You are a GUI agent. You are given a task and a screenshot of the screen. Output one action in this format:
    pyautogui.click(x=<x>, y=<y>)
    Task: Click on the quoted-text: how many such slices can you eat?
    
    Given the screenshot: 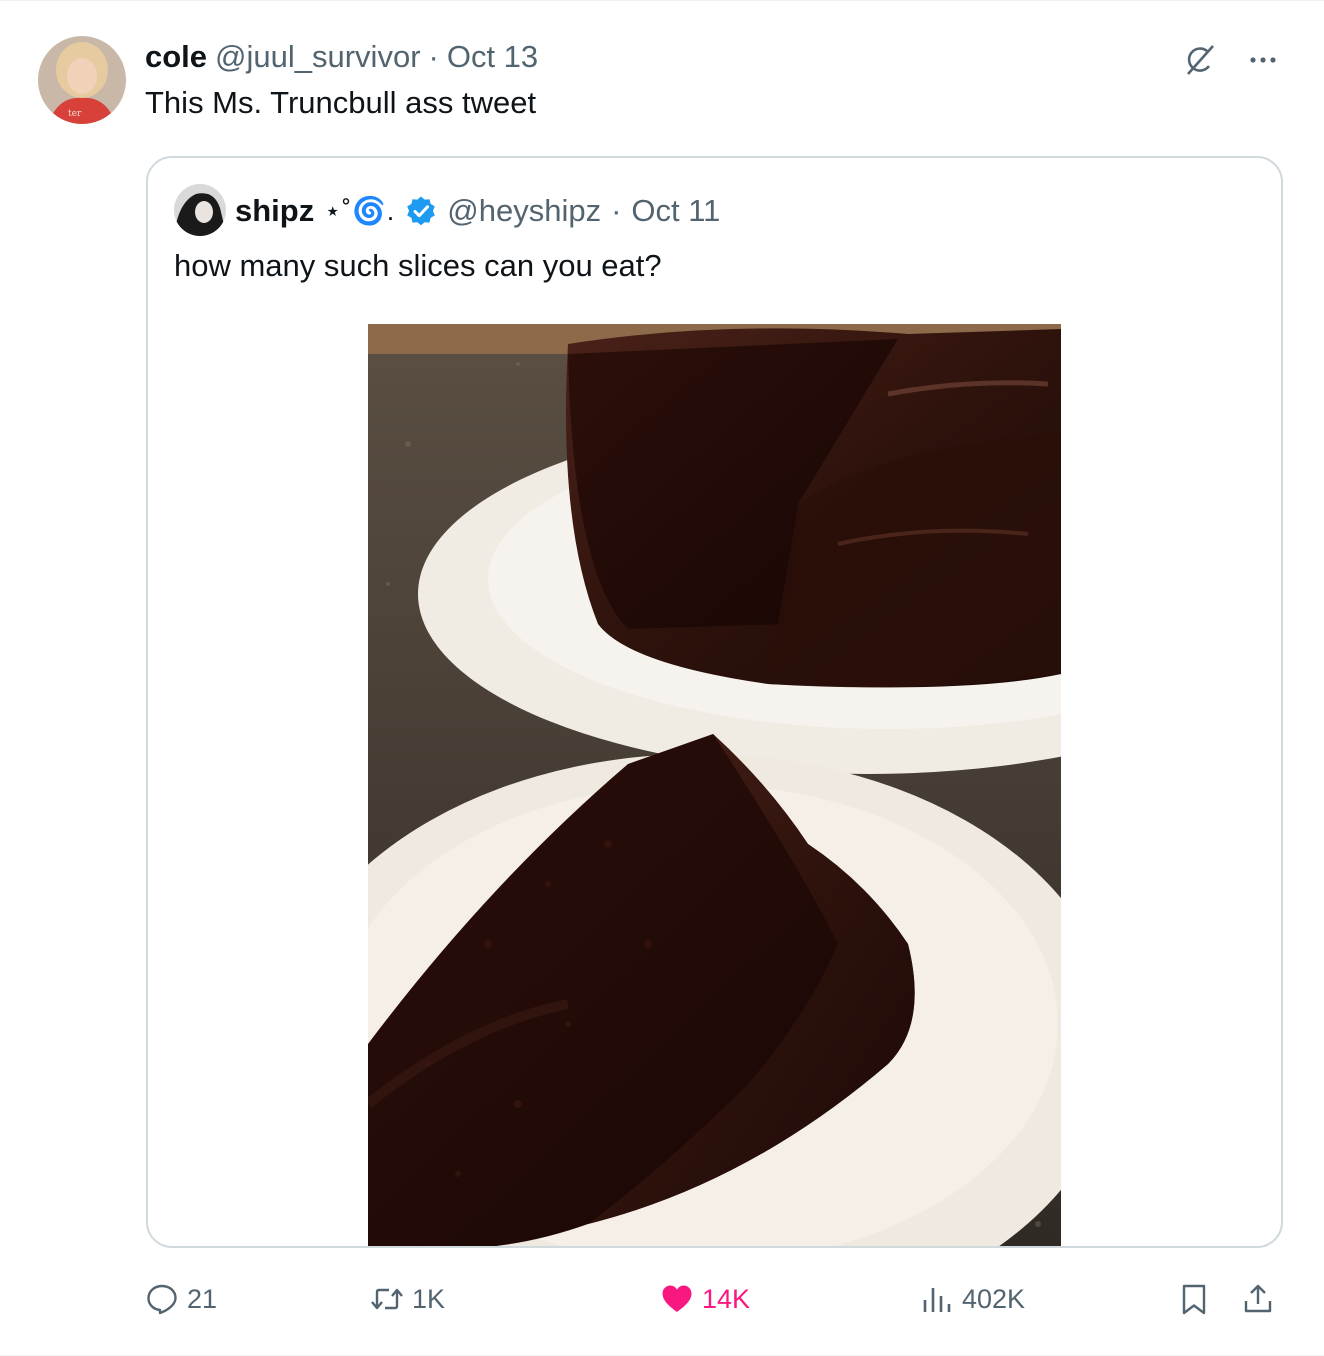 What is the action you would take?
    pyautogui.click(x=418, y=265)
    